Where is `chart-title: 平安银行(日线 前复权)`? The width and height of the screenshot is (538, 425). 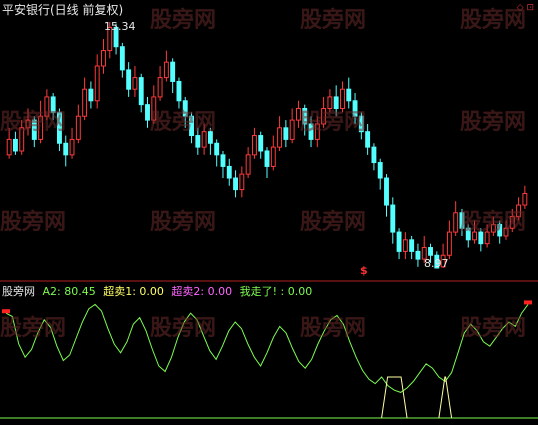
chart-title: 平安银行(日线 前复权) is located at coordinates (63, 10).